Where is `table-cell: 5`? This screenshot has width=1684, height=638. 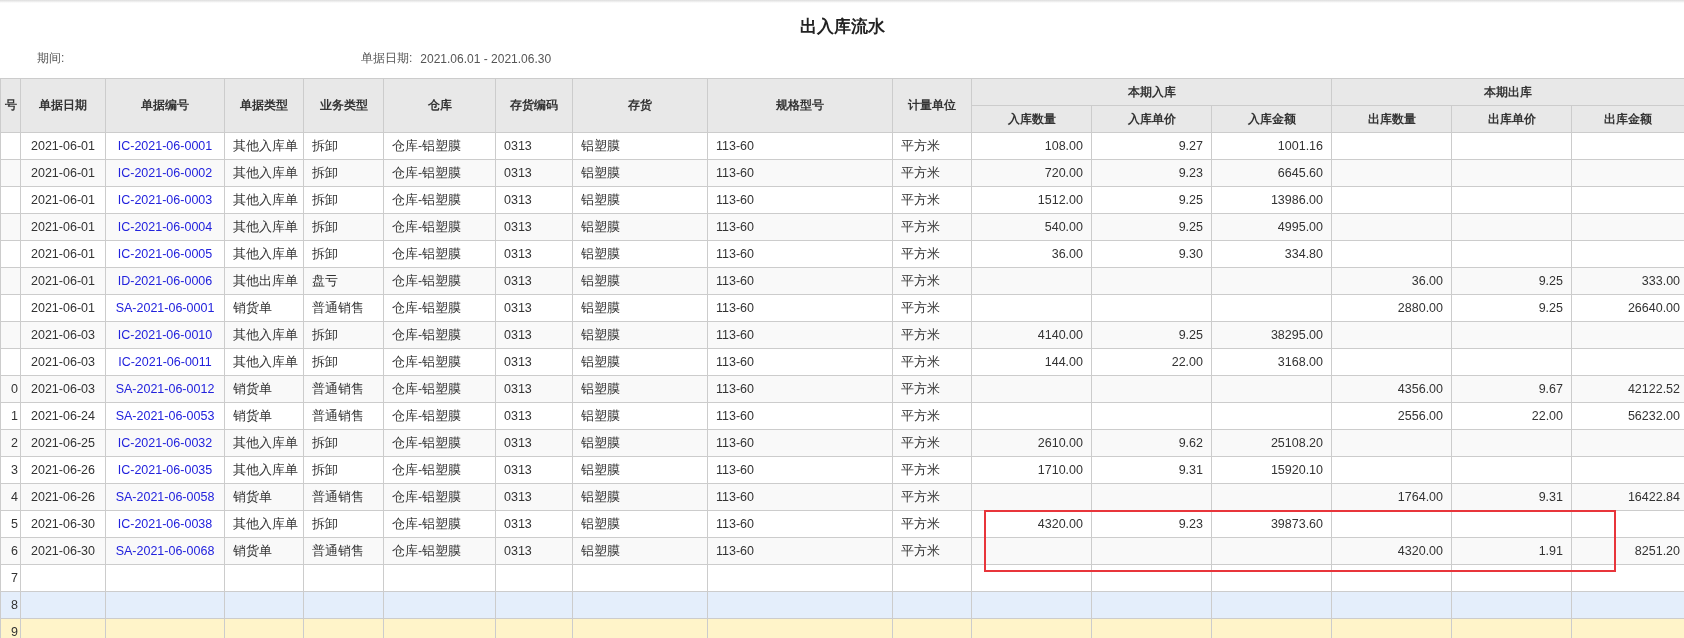
table-cell: 5 is located at coordinates (14, 524).